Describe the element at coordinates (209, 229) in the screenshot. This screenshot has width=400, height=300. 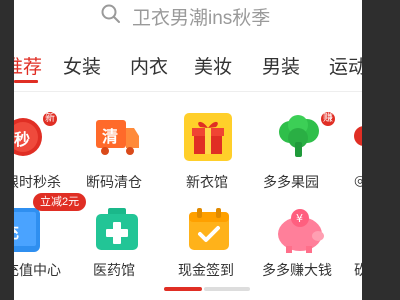
I see `calendar-check-icon` at that location.